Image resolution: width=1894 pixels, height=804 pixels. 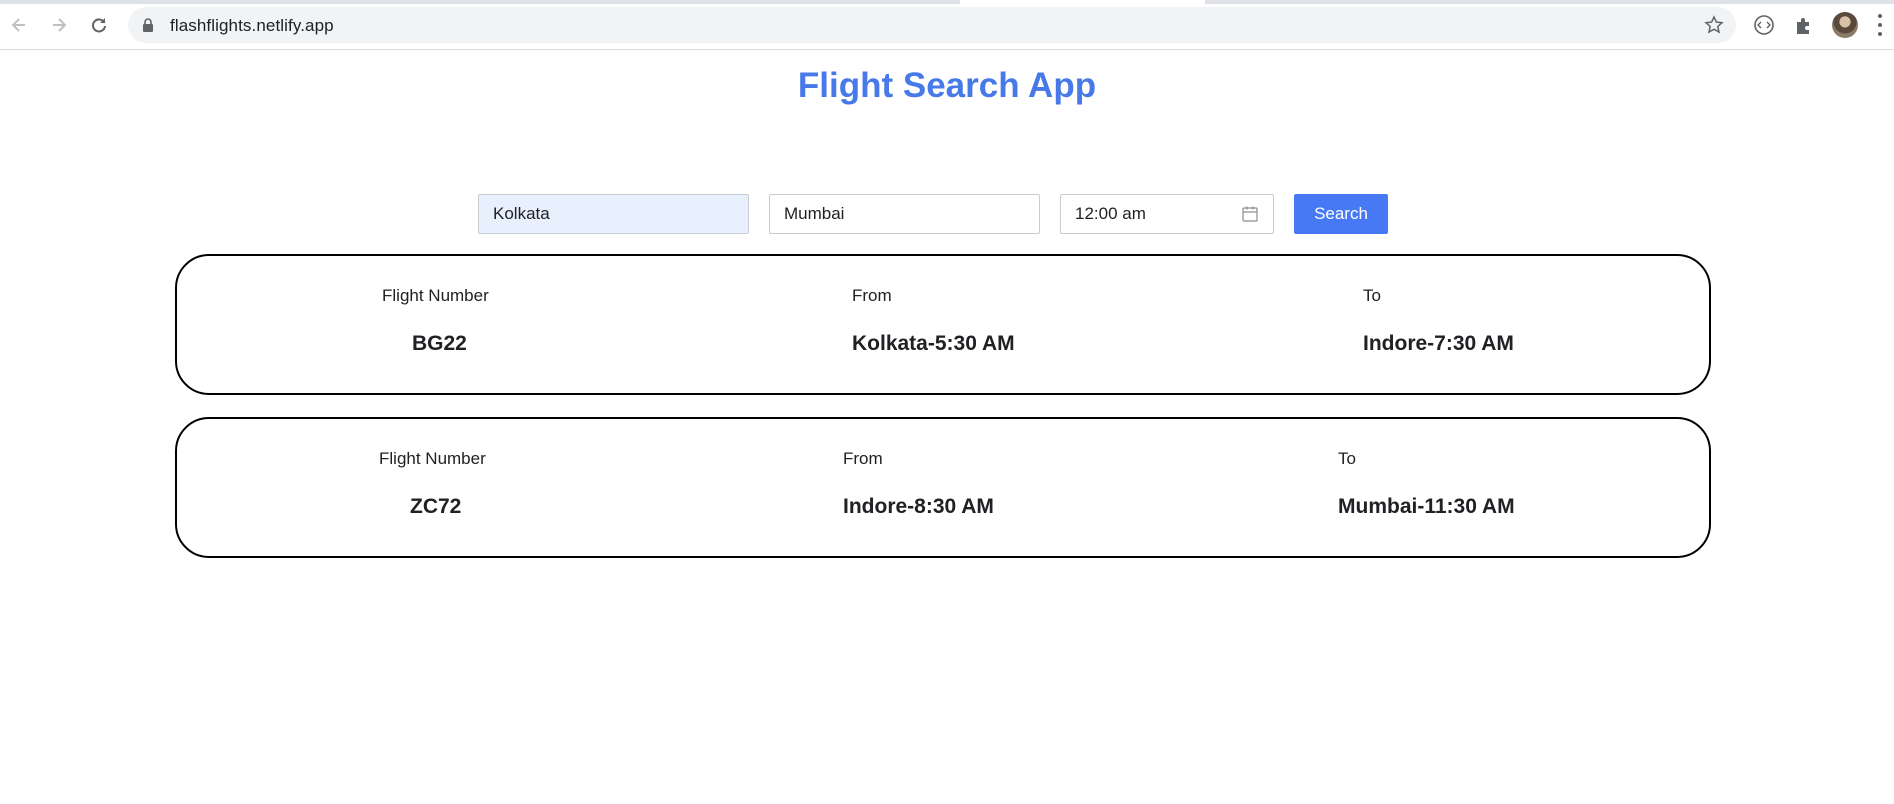 I want to click on page-title: Flight Search App, so click(x=947, y=85).